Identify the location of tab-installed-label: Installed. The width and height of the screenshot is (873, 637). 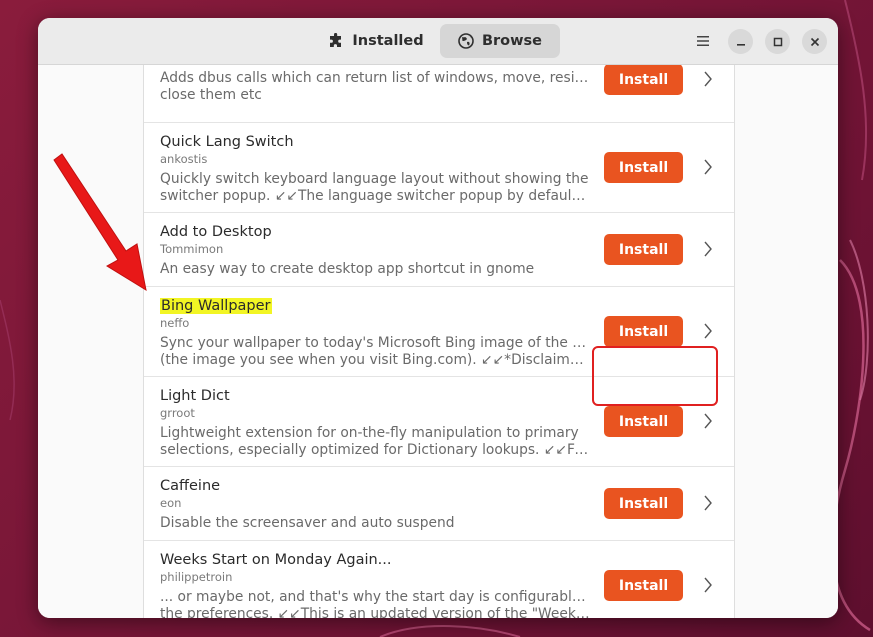
(388, 41).